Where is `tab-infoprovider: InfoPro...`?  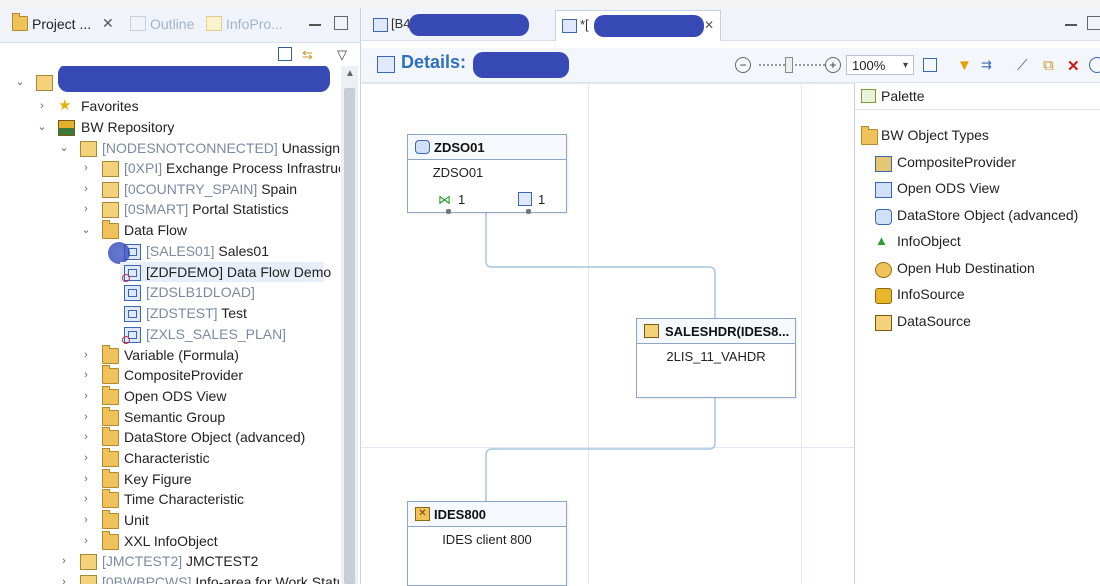 tab-infoprovider: InfoPro... is located at coordinates (244, 24).